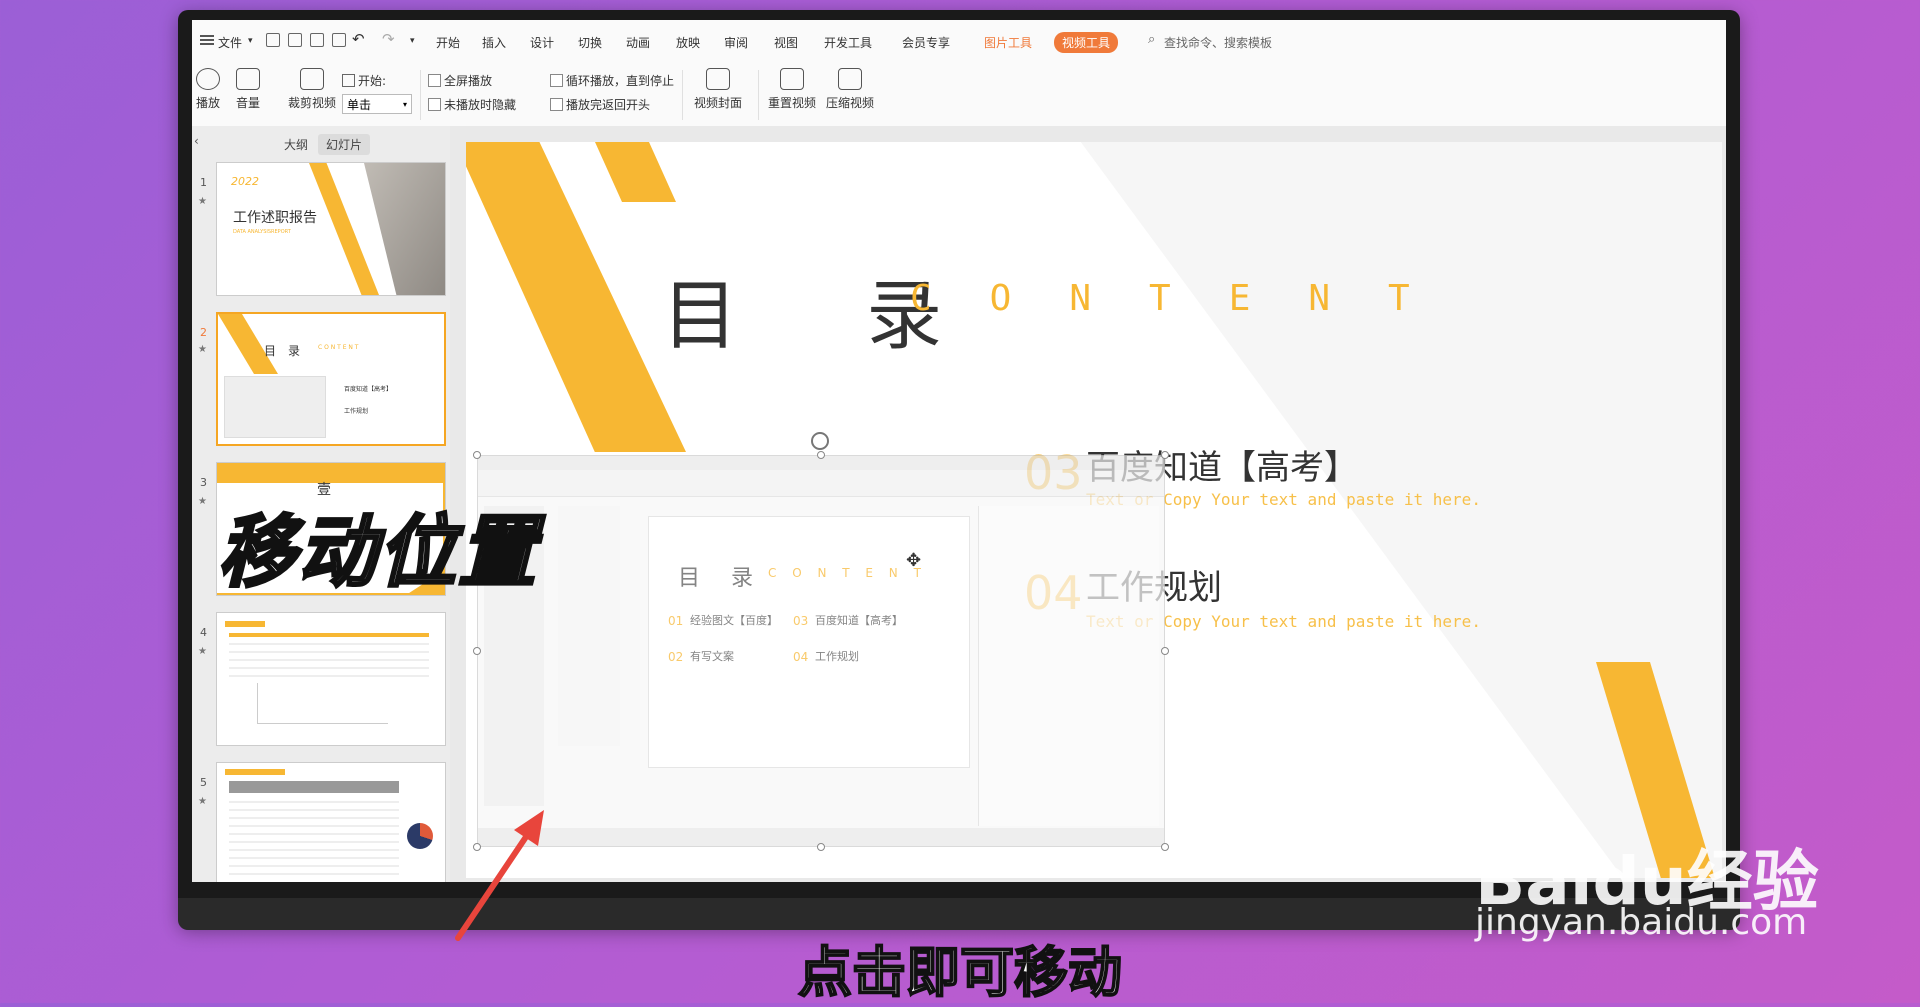 Image resolution: width=1920 pixels, height=1007 pixels. I want to click on embedded-num: 03, so click(801, 621).